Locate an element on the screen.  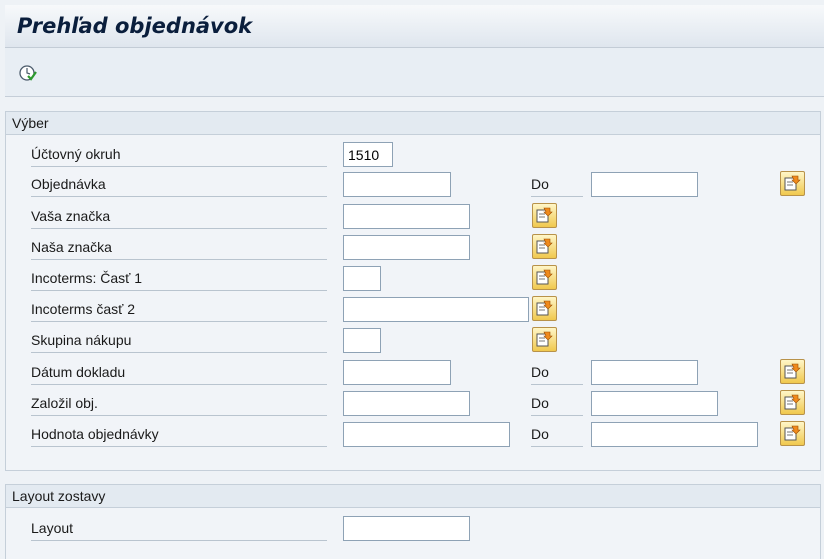
field-label-purchase-order: Objednávka is located at coordinates (179, 184).